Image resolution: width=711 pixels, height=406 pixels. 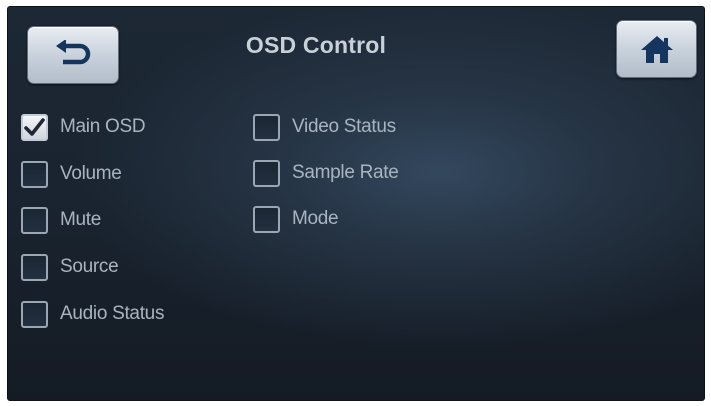 I want to click on mode-checkbox, so click(x=266, y=219).